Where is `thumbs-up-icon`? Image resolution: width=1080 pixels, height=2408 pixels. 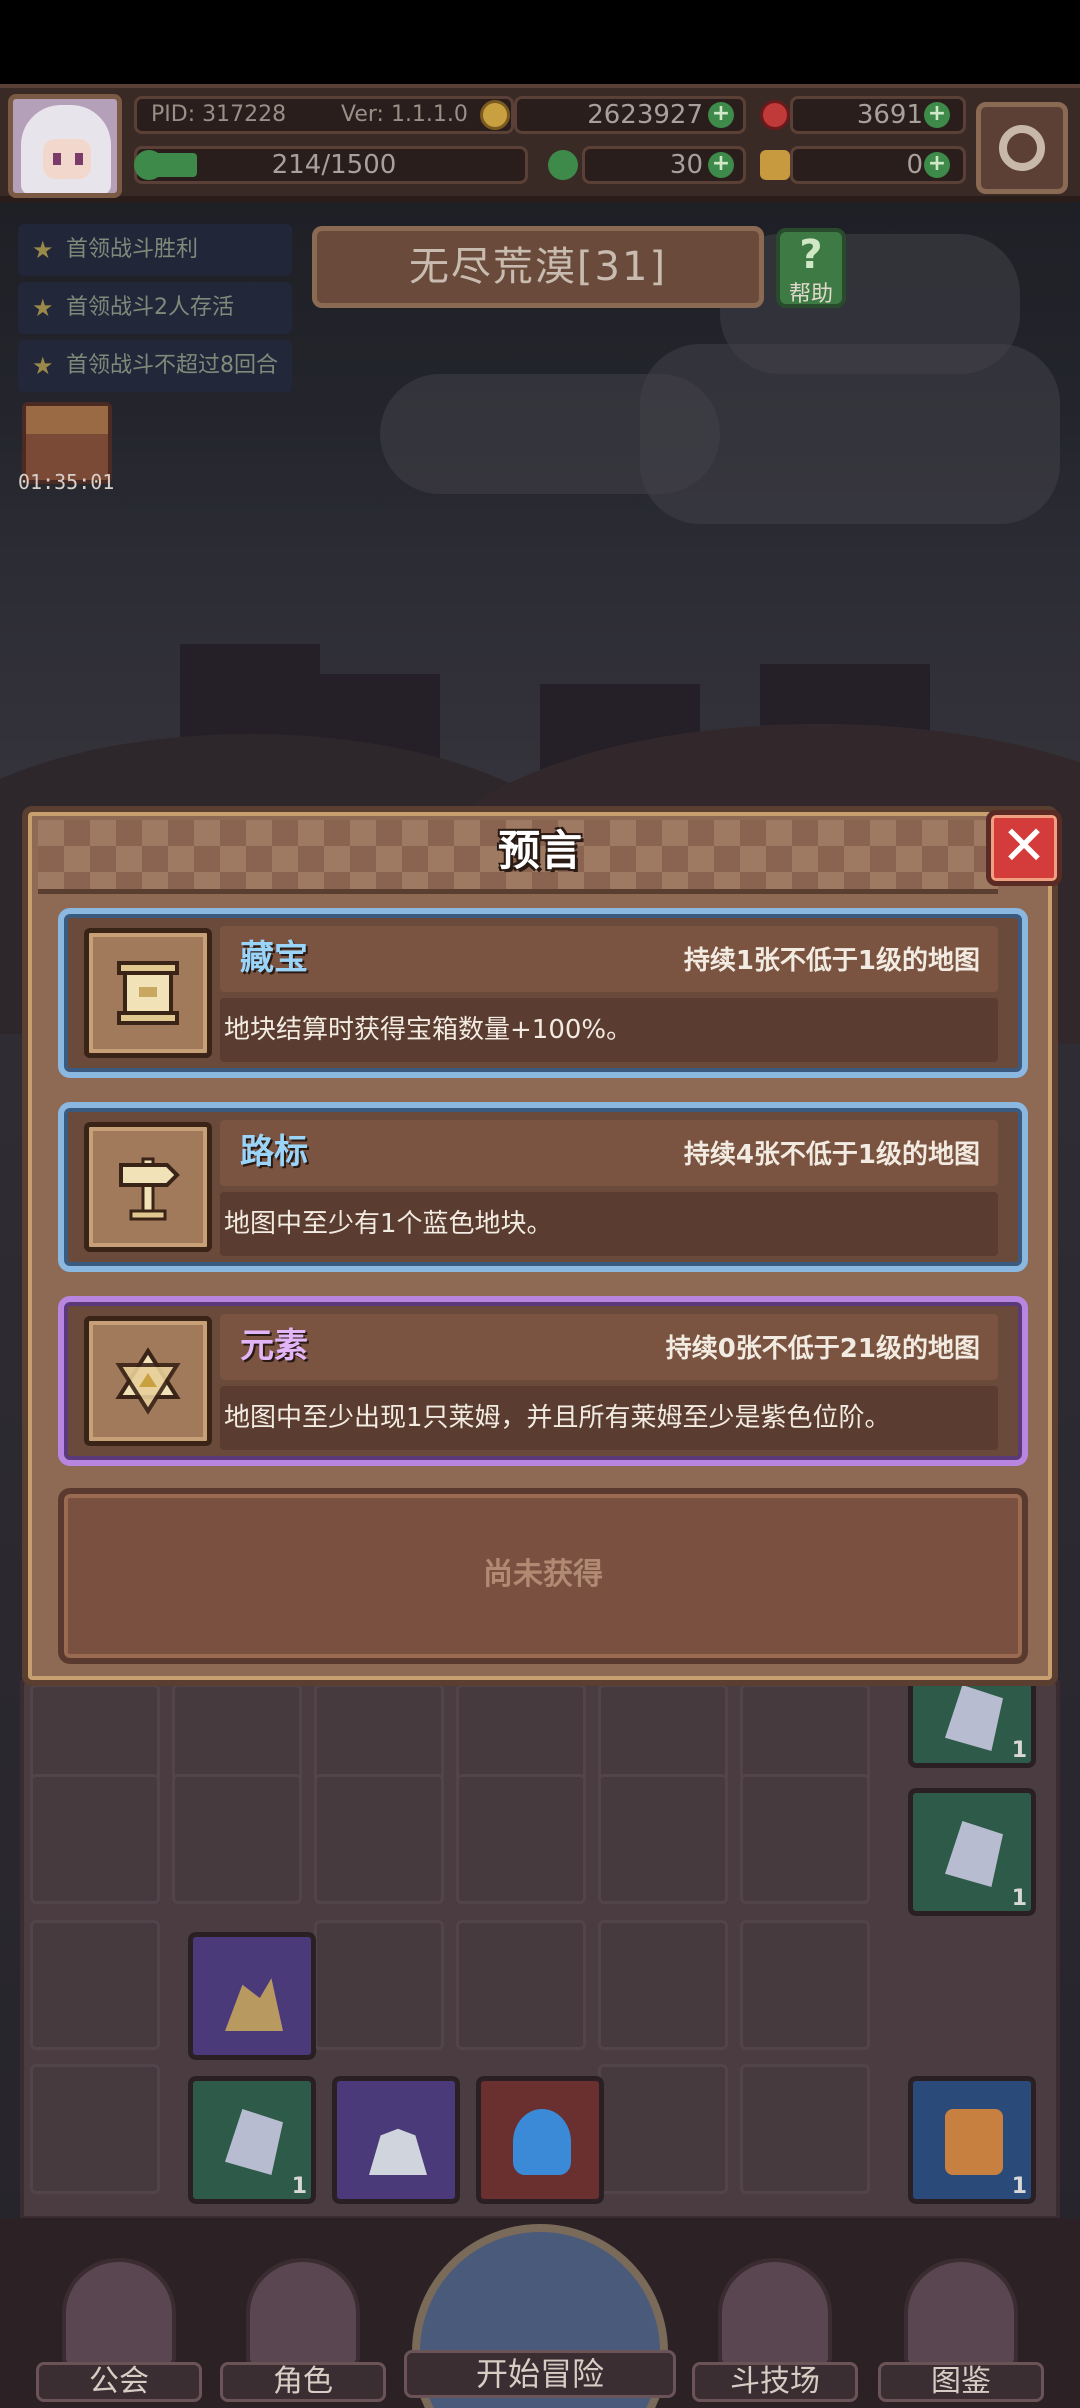 thumbs-up-icon is located at coordinates (775, 165).